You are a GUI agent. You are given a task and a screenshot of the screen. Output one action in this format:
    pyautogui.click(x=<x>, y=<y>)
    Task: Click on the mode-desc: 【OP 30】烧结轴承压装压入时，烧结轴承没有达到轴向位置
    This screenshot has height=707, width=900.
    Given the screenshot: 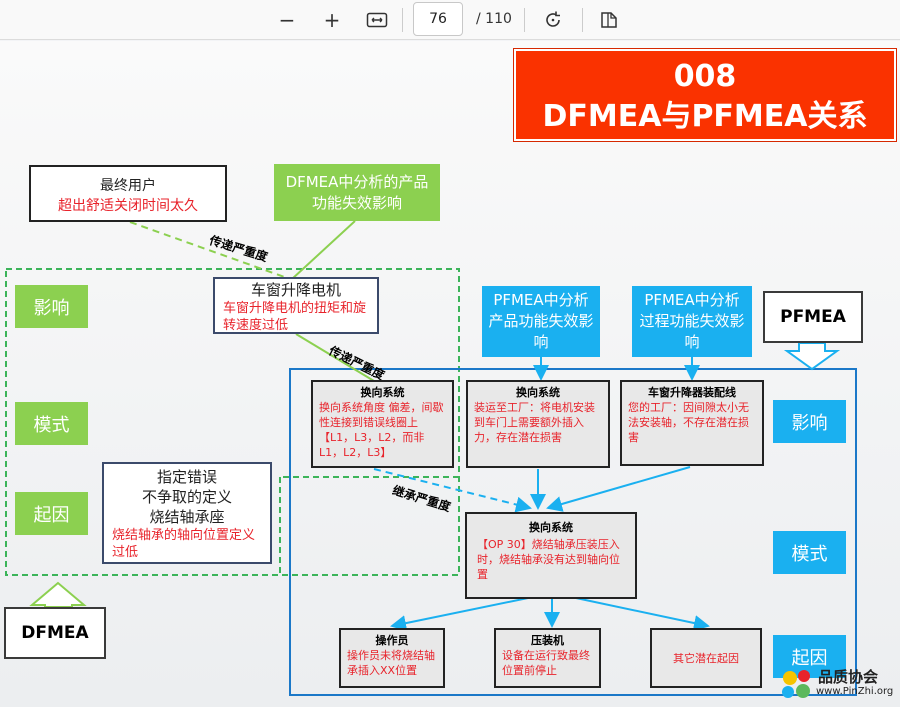 What is the action you would take?
    pyautogui.click(x=548, y=559)
    